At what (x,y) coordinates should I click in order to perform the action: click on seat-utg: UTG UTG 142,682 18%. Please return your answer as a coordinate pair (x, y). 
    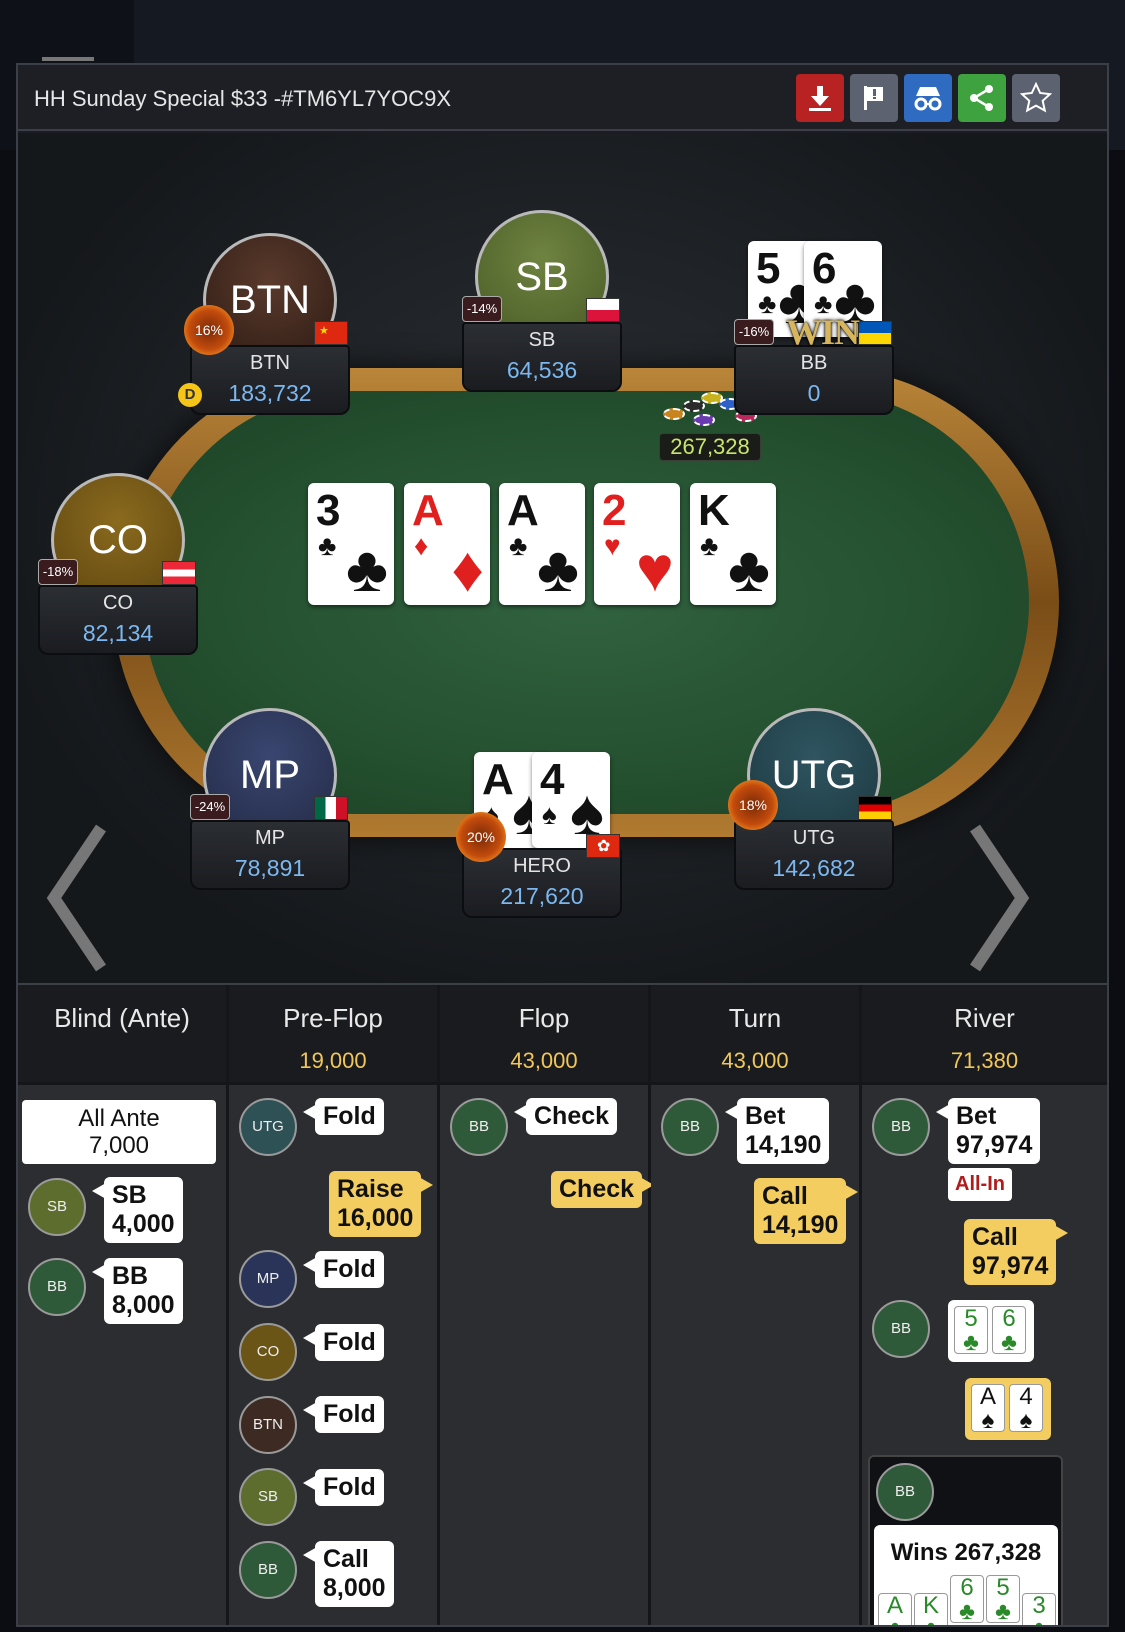
    Looking at the image, I should click on (811, 799).